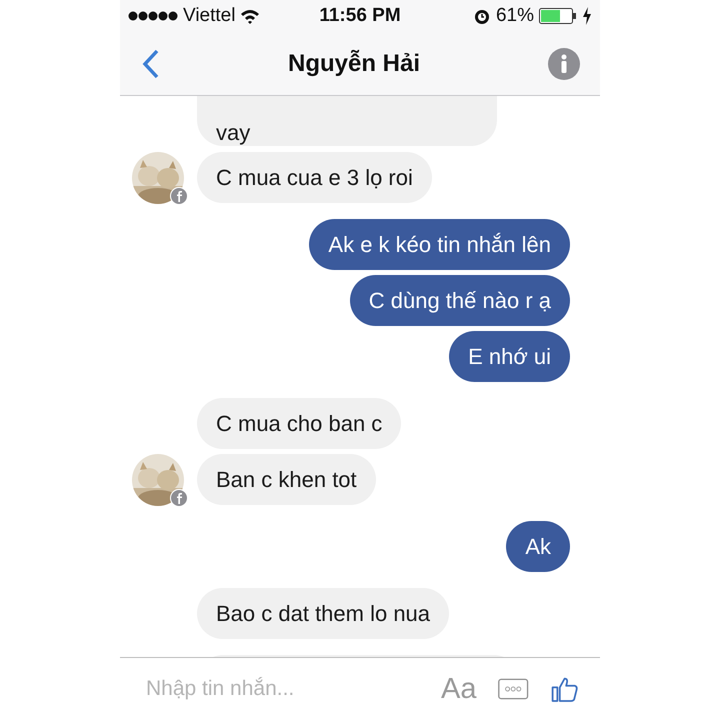 The image size is (720, 720). Describe the element at coordinates (323, 613) in the screenshot. I see `message-bubble: Bao c dat them lo nua` at that location.